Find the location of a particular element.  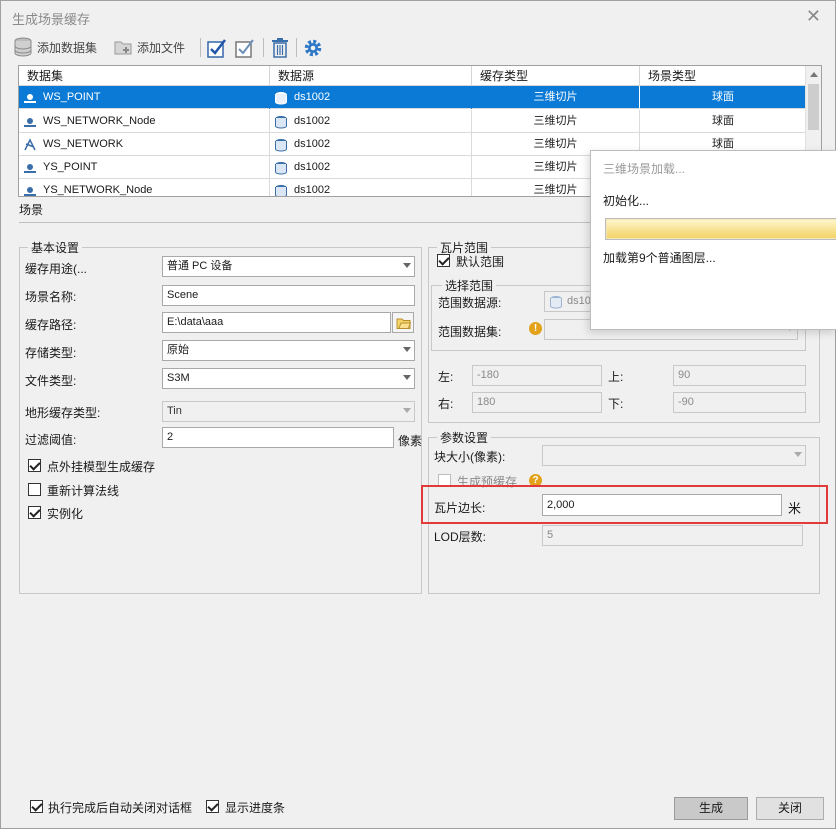

delete-icon is located at coordinates (280, 48).